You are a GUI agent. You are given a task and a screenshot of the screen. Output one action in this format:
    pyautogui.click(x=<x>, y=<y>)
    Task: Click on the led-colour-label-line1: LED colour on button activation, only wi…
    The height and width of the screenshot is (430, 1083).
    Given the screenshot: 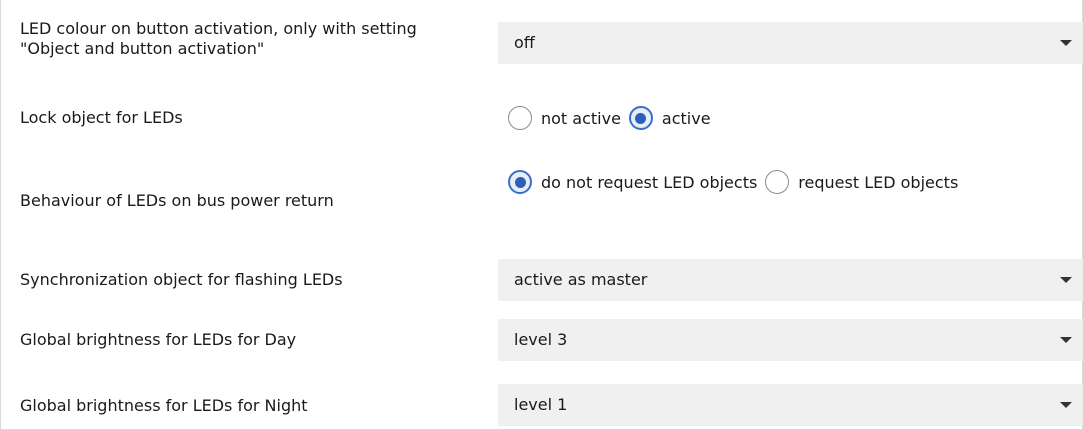 What is the action you would take?
    pyautogui.click(x=218, y=28)
    